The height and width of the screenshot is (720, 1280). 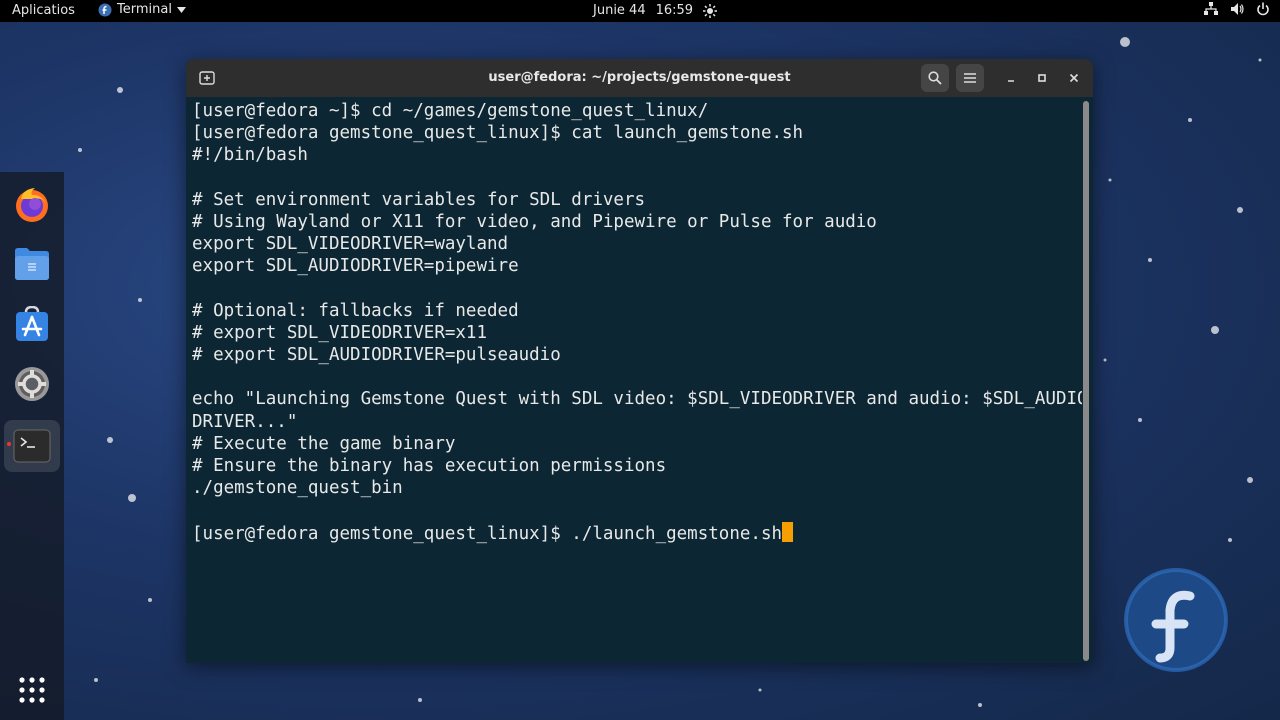 I want to click on search-button, so click(x=935, y=78).